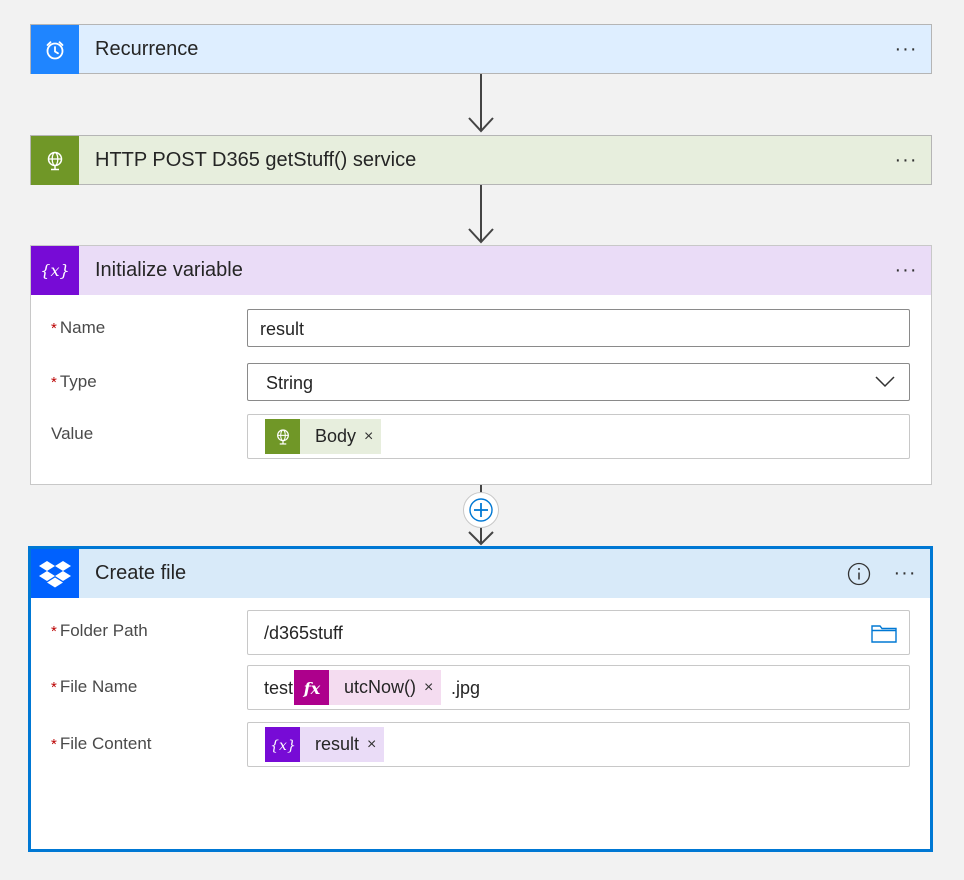  Describe the element at coordinates (55, 49) in the screenshot. I see `alarm-clock-icon` at that location.